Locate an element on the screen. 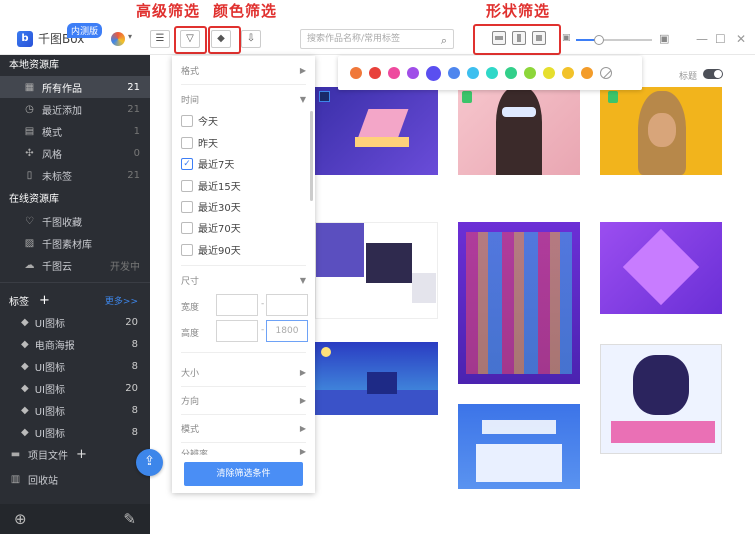 The width and height of the screenshot is (755, 534). tags-more-link: 更多>> is located at coordinates (121, 300).